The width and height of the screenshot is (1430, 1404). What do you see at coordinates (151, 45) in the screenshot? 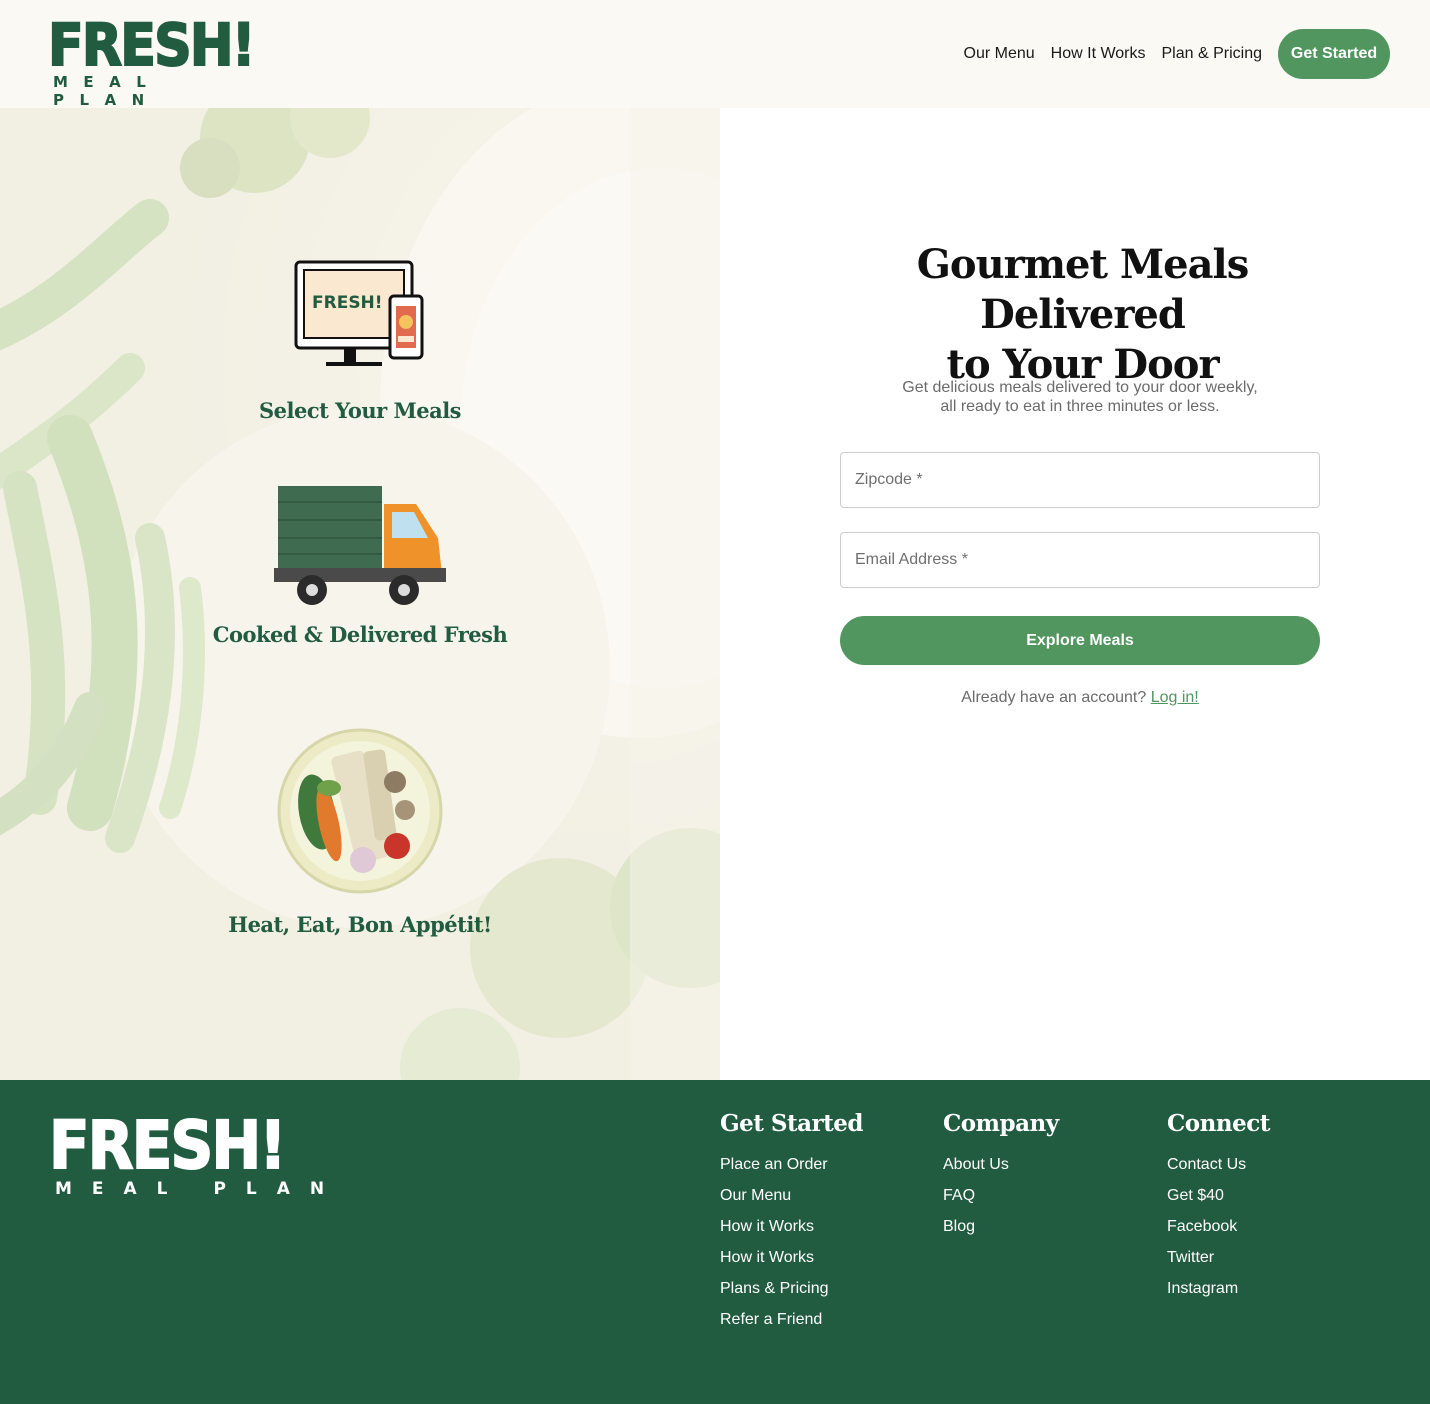
I see `logo-wordmark: FRESH!` at bounding box center [151, 45].